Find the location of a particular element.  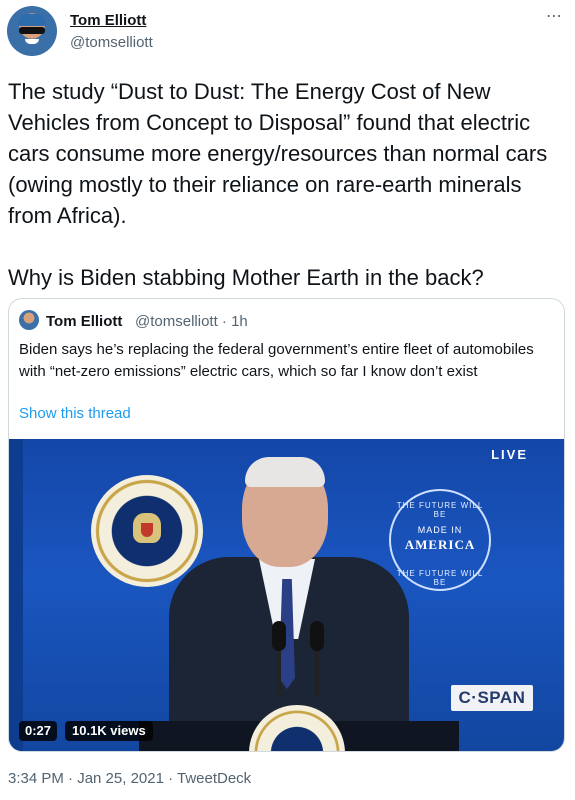

video-duration: 0:27 is located at coordinates (38, 731).